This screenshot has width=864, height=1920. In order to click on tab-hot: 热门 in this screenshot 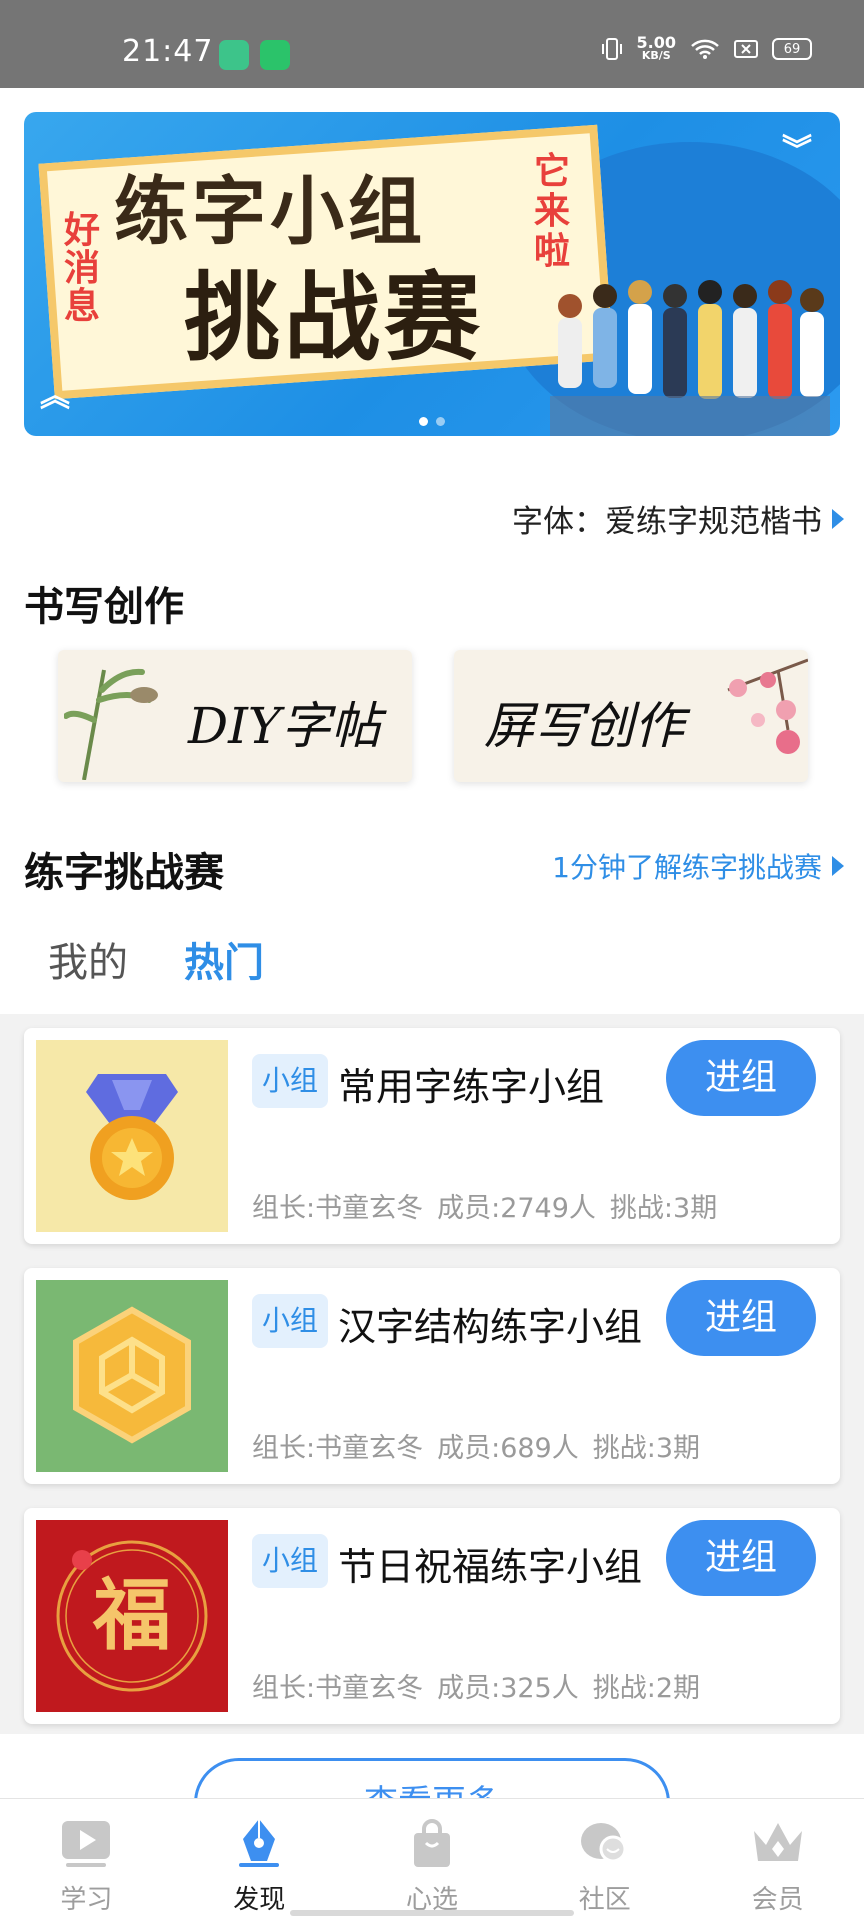, I will do `click(224, 976)`.